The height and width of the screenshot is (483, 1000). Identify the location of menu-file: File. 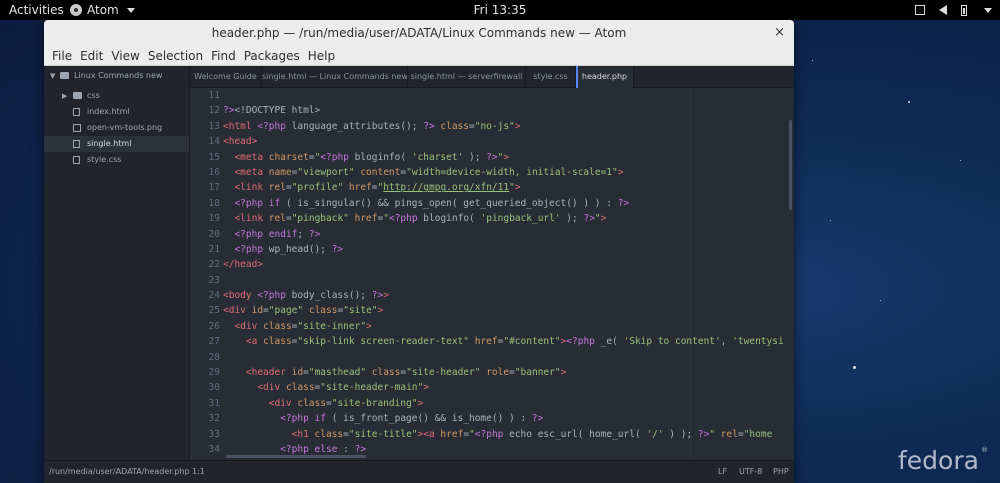
(62, 56).